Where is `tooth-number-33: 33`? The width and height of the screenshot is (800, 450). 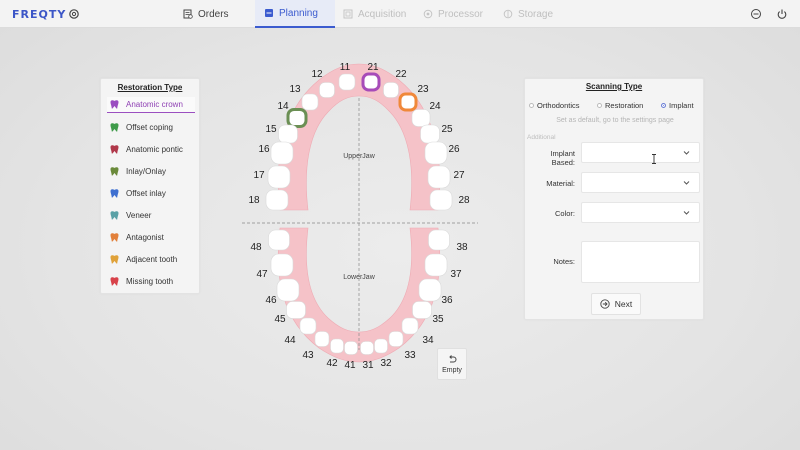
tooth-number-33: 33 is located at coordinates (410, 355).